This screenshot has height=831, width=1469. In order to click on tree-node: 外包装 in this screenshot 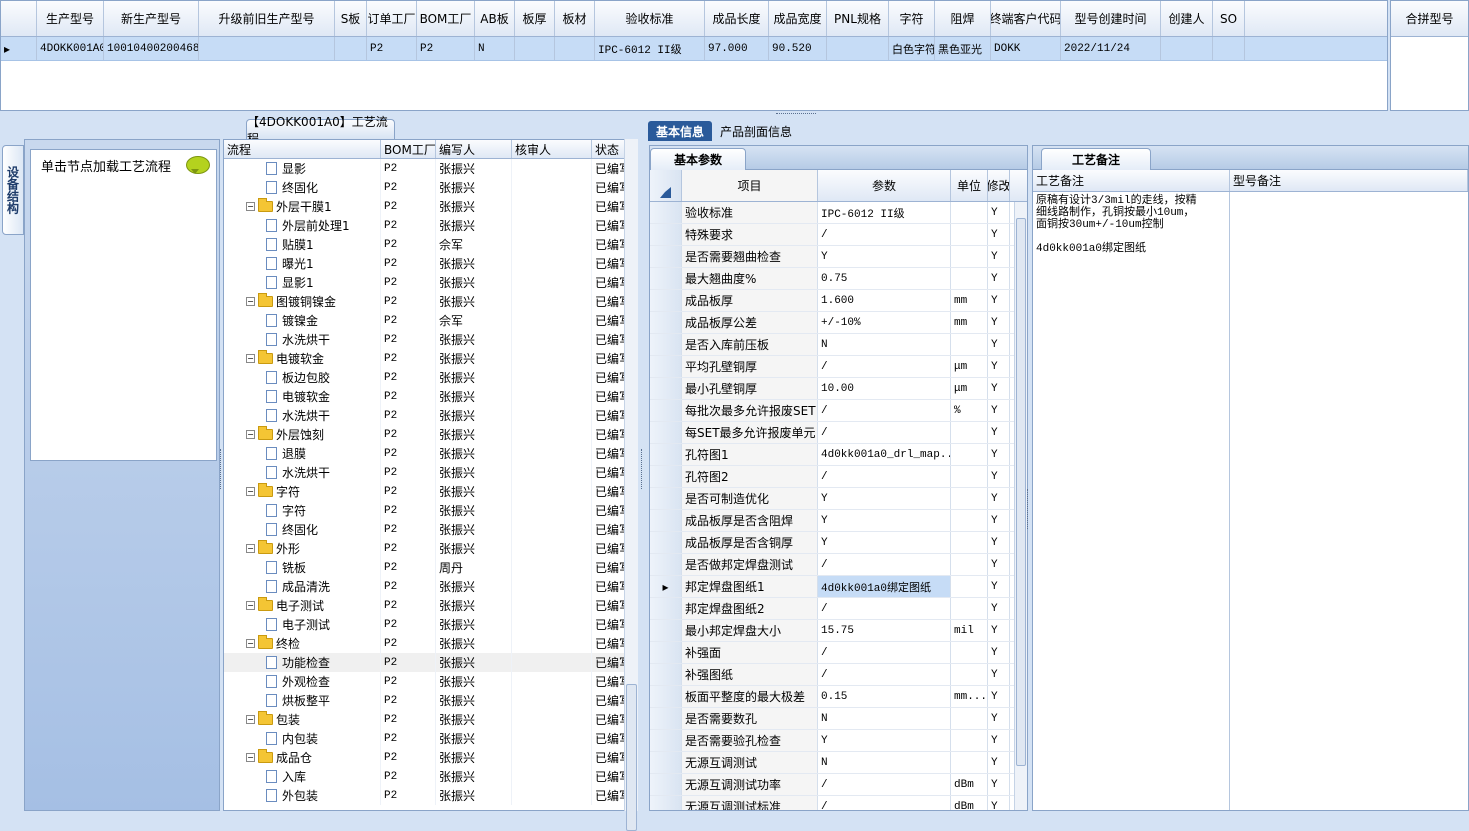, I will do `click(302, 795)`.